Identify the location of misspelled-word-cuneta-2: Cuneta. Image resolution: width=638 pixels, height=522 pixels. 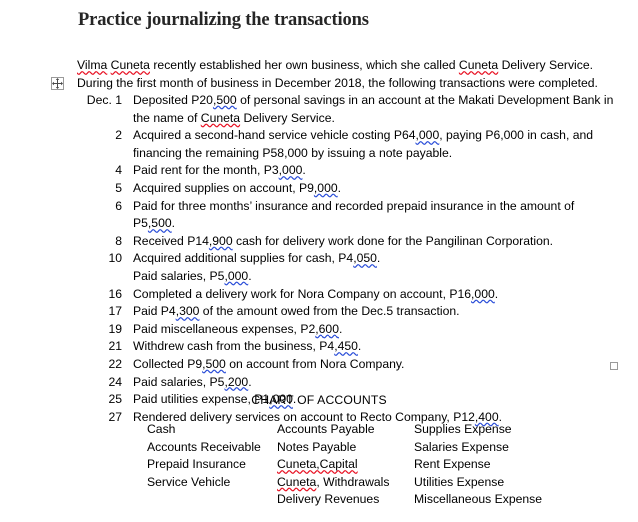
(478, 65).